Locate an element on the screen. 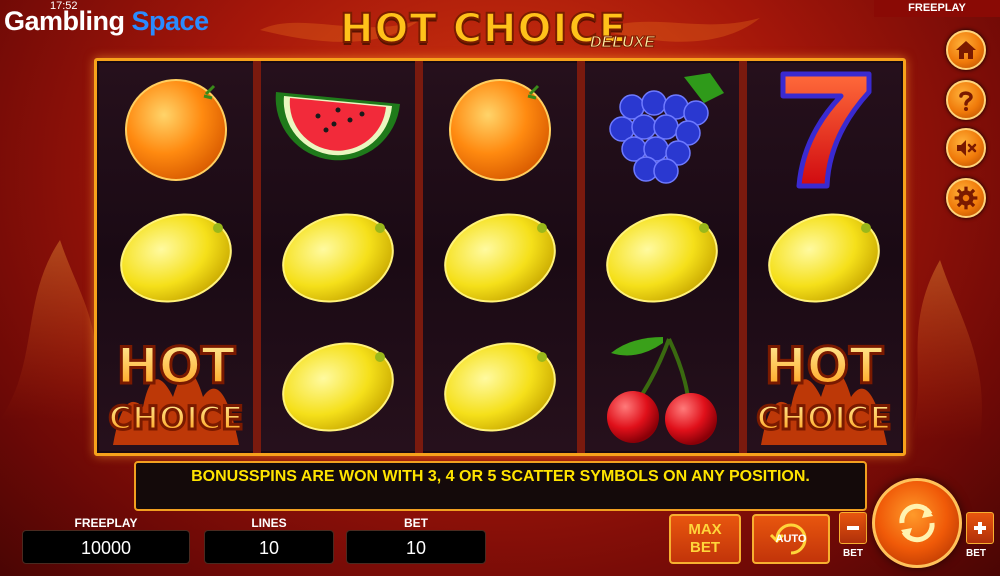 This screenshot has width=1000, height=576. help-icon is located at coordinates (966, 101).